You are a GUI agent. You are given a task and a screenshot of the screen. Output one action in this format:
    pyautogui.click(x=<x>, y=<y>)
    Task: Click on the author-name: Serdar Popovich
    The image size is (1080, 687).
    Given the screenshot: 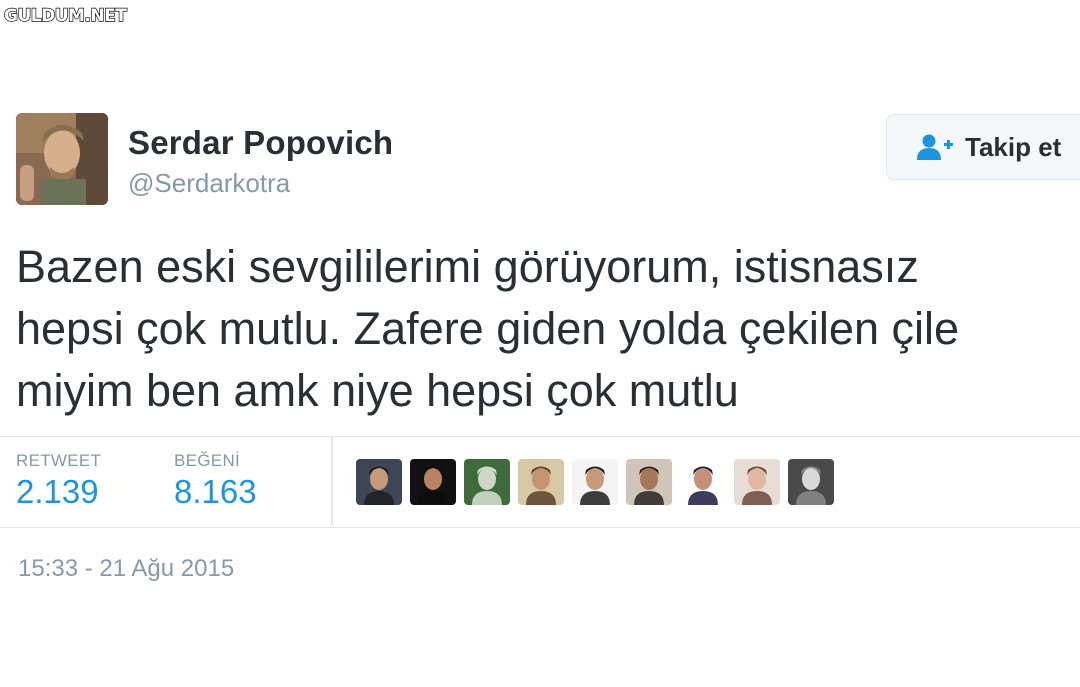 What is the action you would take?
    pyautogui.click(x=260, y=143)
    